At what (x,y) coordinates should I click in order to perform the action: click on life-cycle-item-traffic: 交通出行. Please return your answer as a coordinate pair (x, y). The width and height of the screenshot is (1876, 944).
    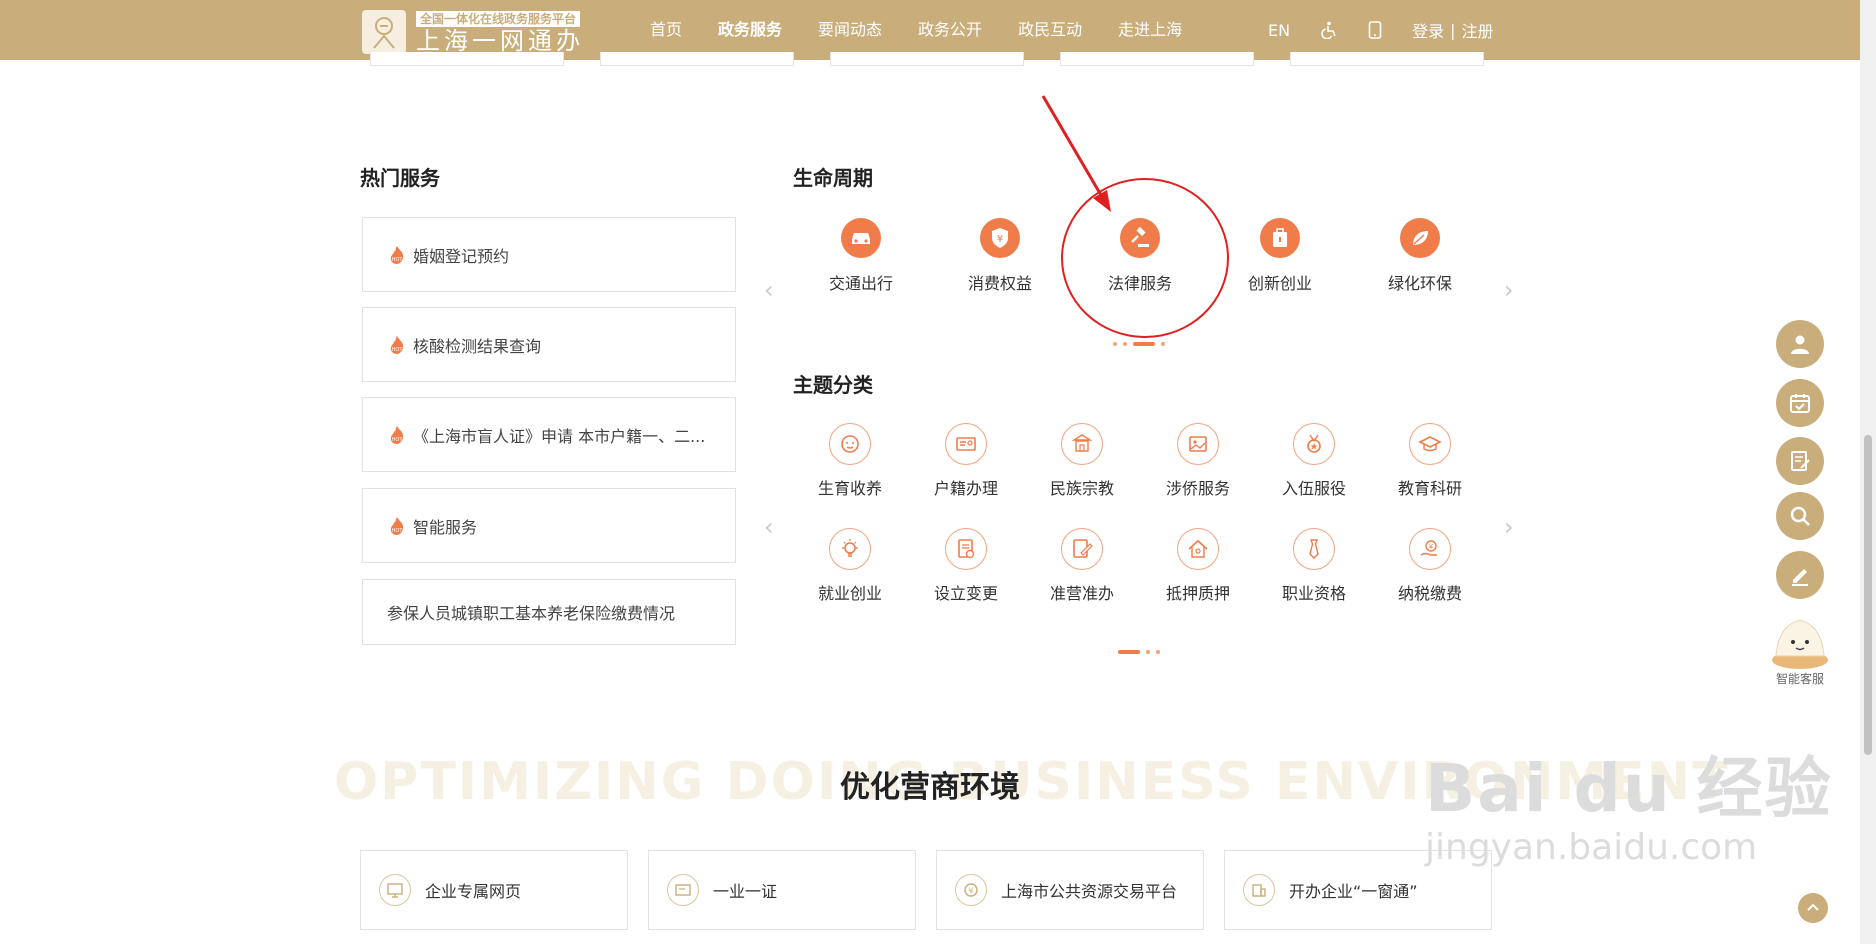
    Looking at the image, I should click on (861, 256).